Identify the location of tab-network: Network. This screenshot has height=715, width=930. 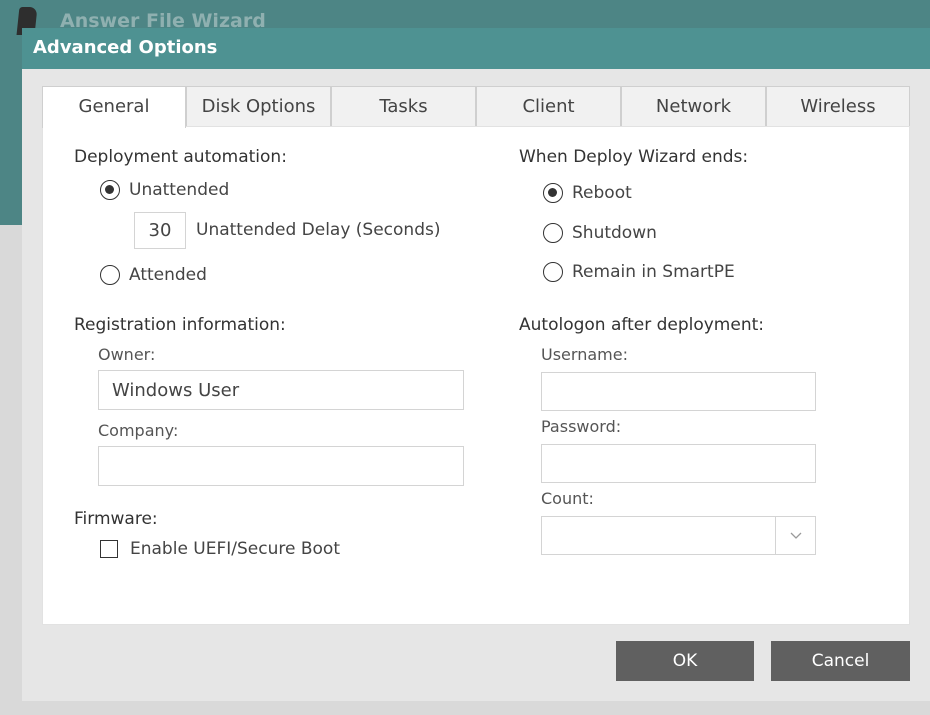
(693, 106).